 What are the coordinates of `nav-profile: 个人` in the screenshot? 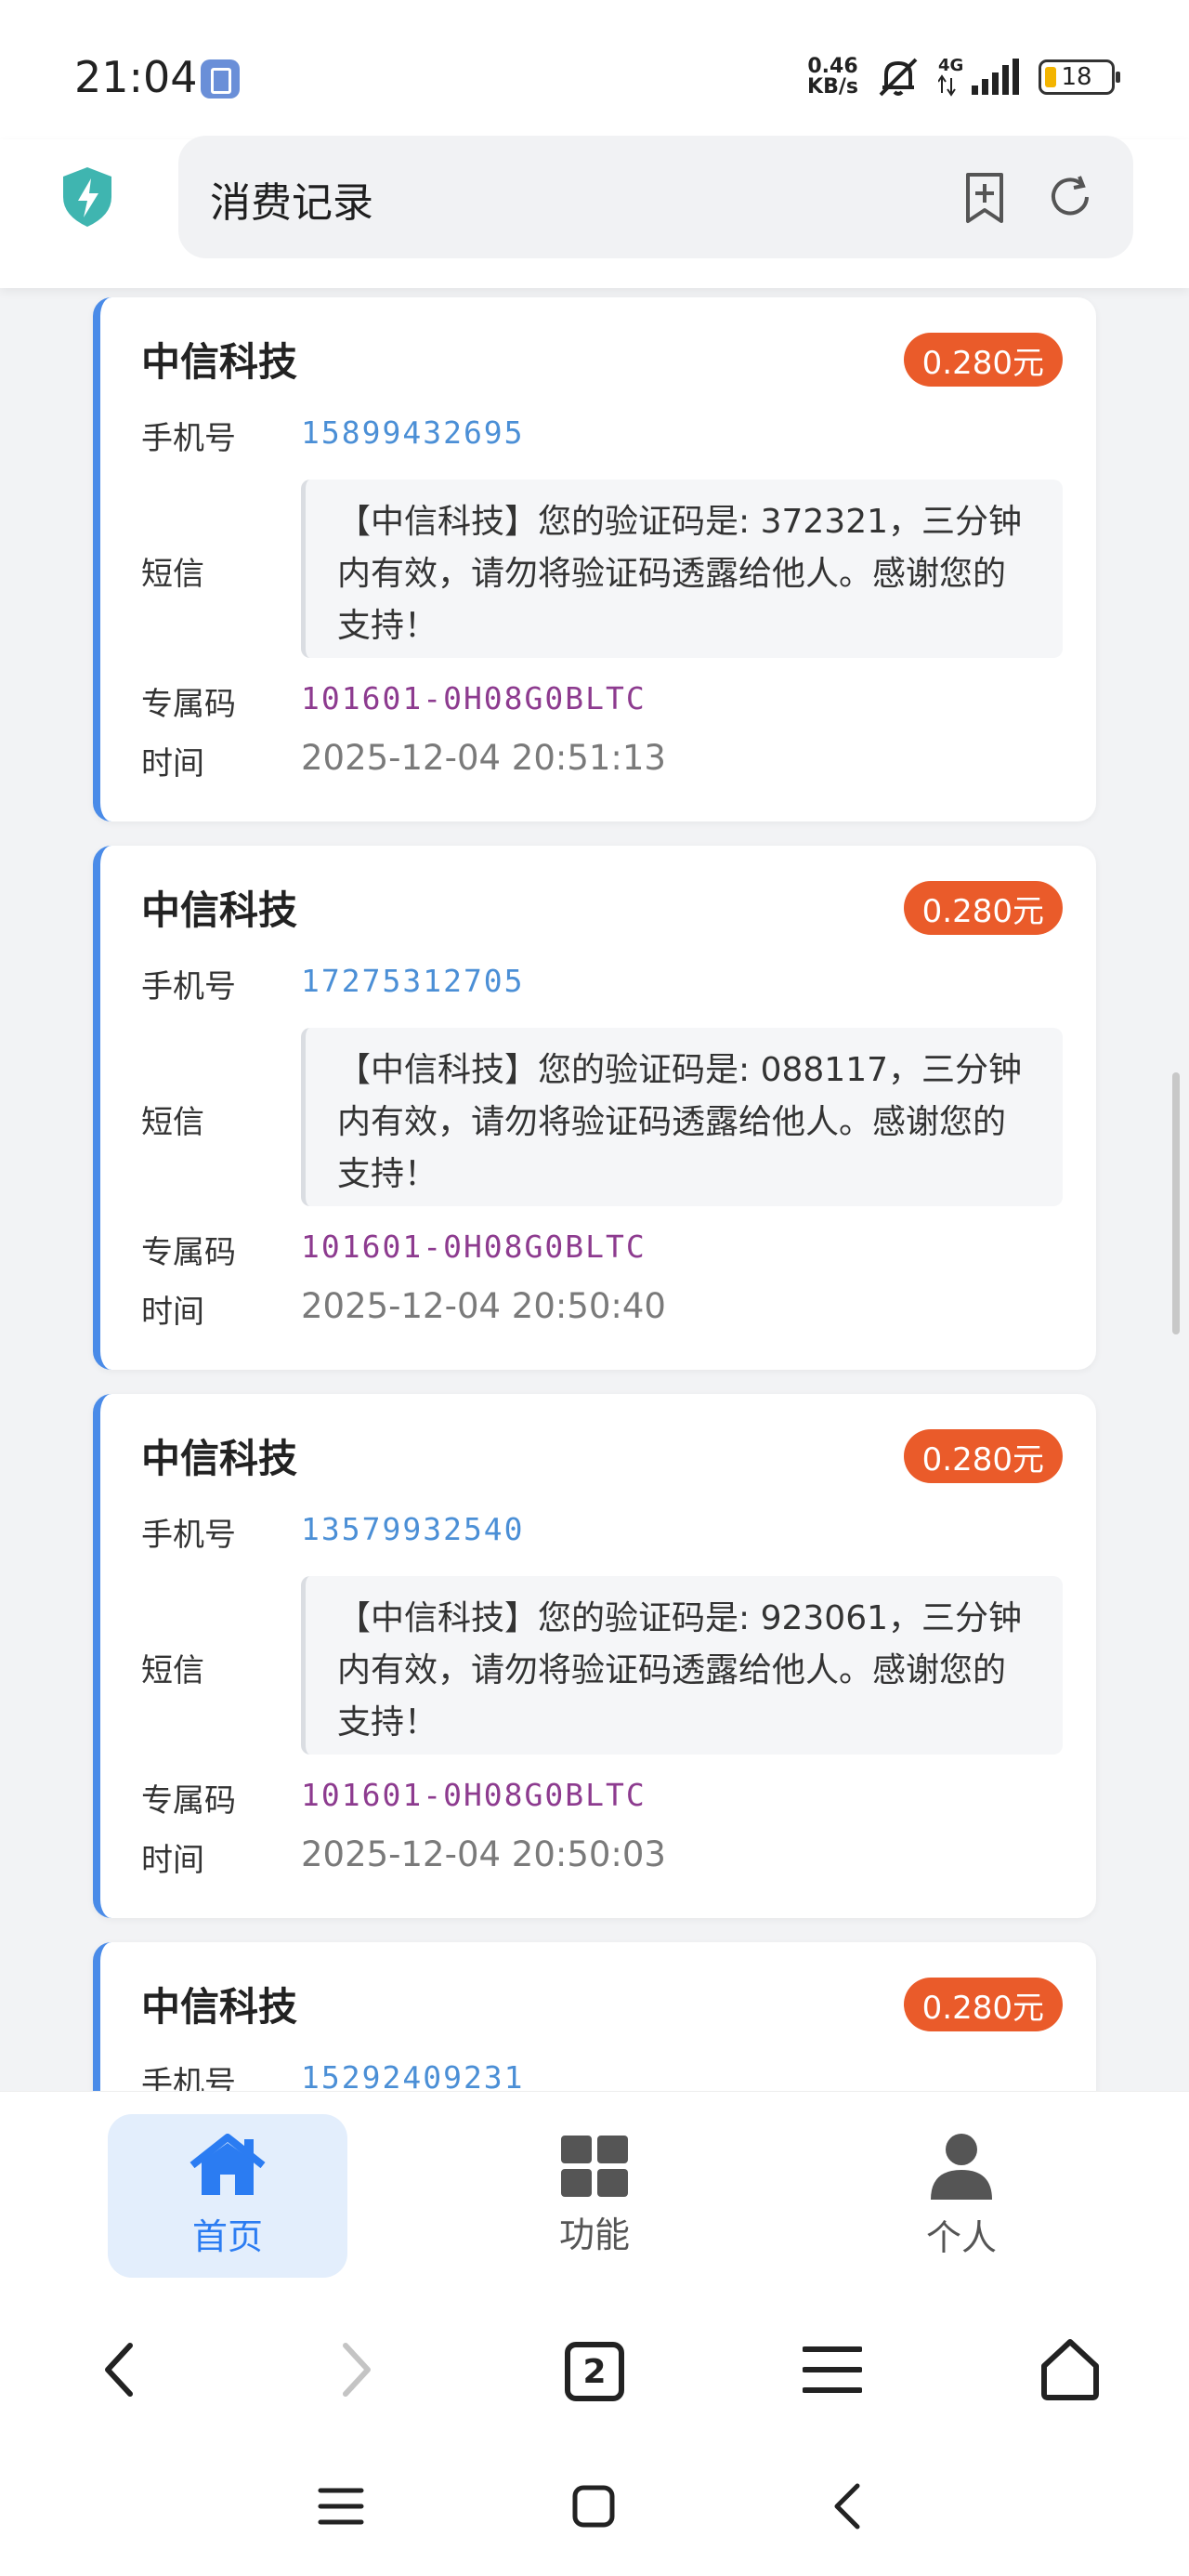 It's located at (962, 2196).